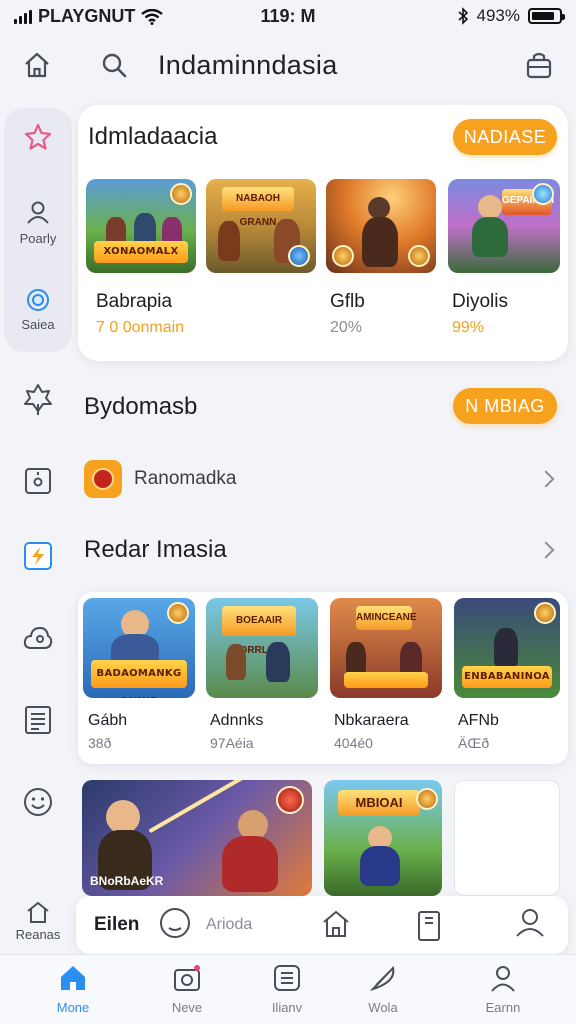  What do you see at coordinates (100, 743) in the screenshot?
I see `game-subtitle: 38ð` at bounding box center [100, 743].